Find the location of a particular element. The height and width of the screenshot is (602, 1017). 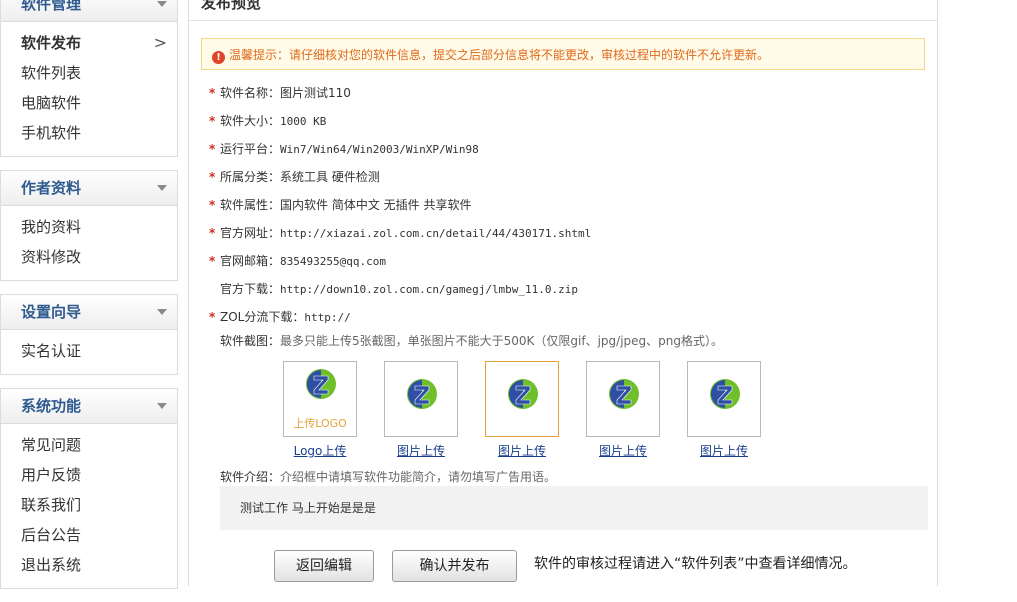

panel-title: 设置向导 is located at coordinates (51, 312).